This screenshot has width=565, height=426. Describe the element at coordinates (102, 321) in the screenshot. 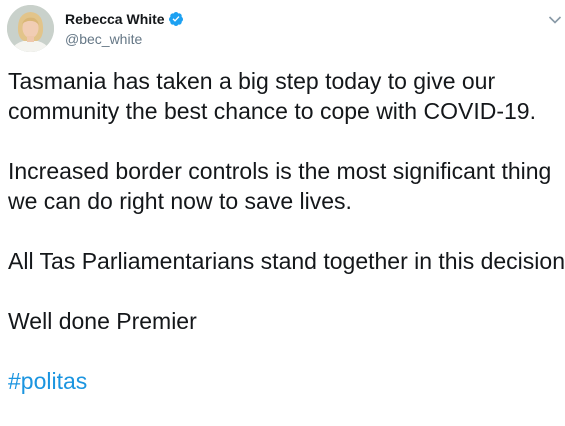

I see `tweet-line: Well done Premier` at that location.